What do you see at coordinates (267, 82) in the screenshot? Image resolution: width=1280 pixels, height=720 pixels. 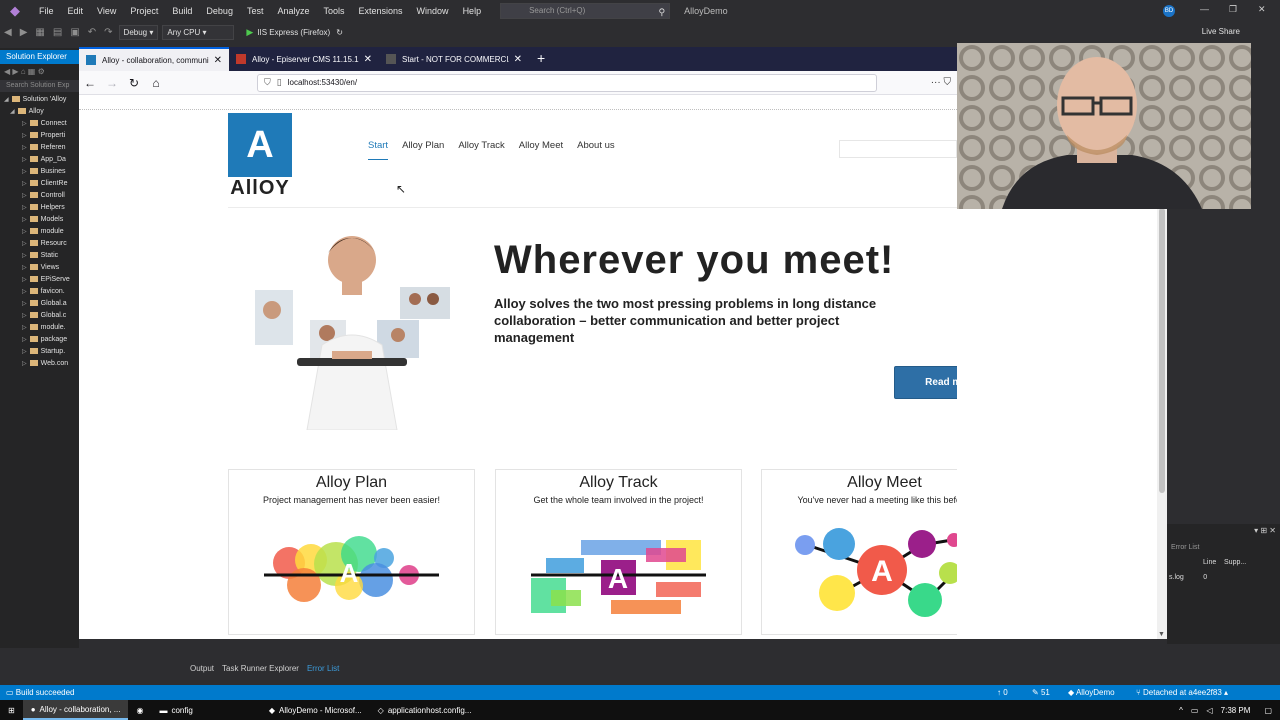 I see `tracking-shield-icon: ⛉` at bounding box center [267, 82].